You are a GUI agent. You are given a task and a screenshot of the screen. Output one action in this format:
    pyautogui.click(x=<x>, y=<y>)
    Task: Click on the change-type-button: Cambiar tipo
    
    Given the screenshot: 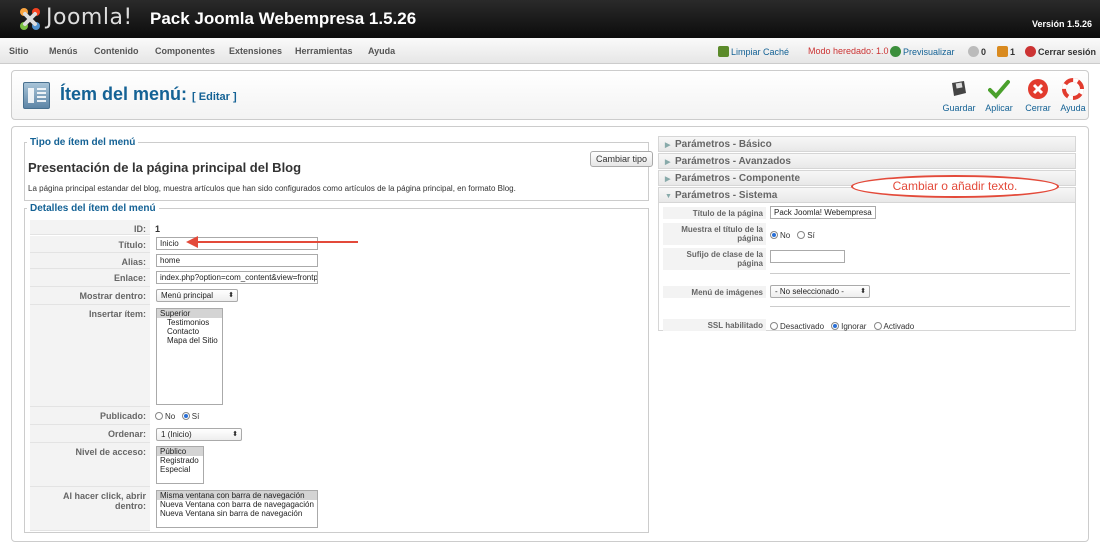 What is the action you would take?
    pyautogui.click(x=622, y=159)
    